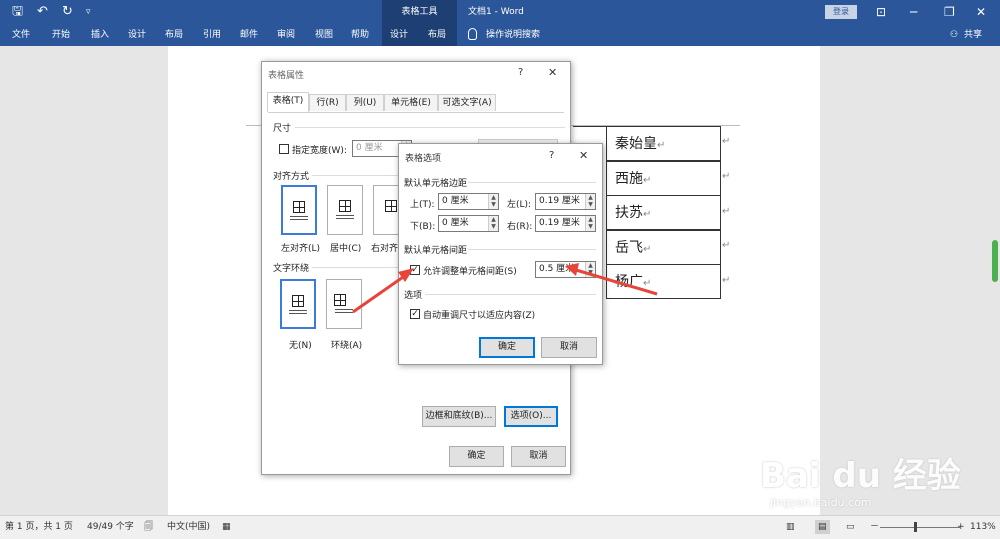  What do you see at coordinates (476, 456) in the screenshot?
I see `table-props-ok-button: 确定` at bounding box center [476, 456].